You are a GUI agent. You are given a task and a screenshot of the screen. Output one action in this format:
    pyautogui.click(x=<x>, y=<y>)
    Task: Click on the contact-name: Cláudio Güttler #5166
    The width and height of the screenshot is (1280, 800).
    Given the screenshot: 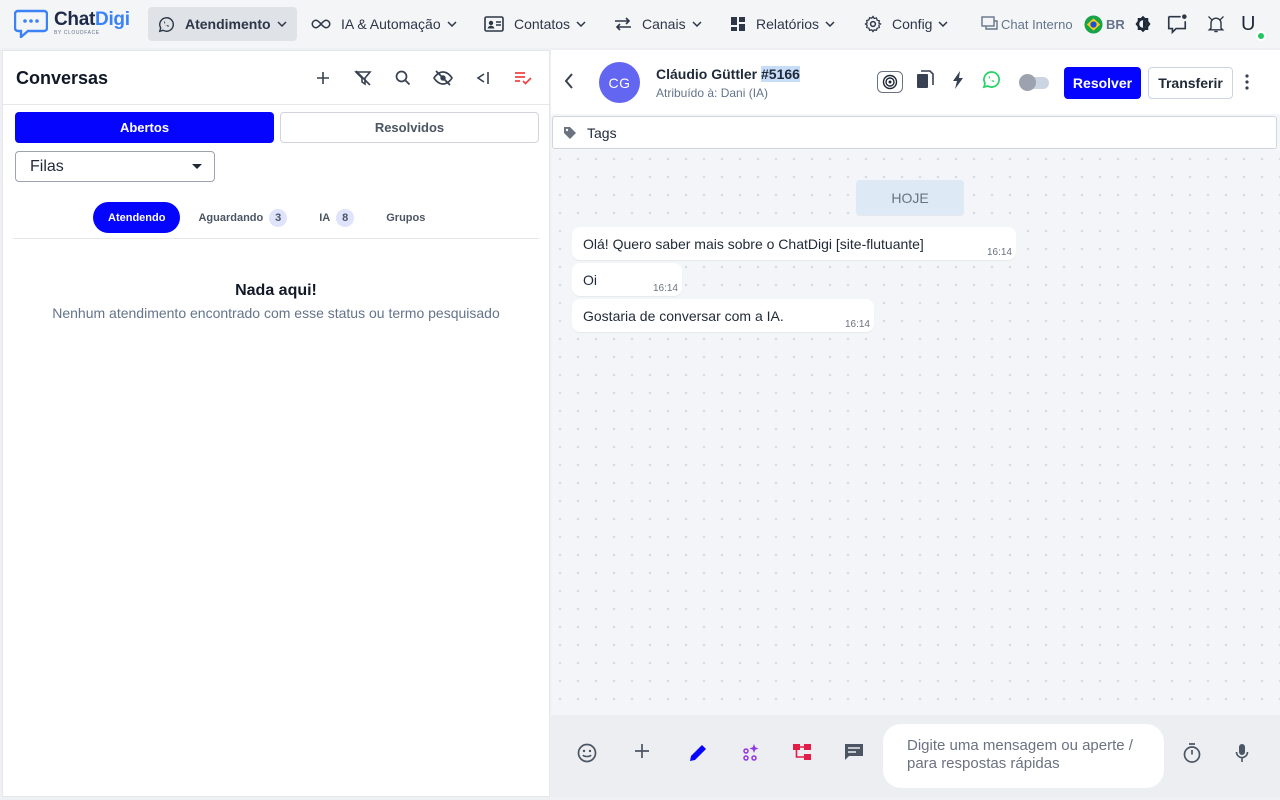 What is the action you would take?
    pyautogui.click(x=728, y=74)
    